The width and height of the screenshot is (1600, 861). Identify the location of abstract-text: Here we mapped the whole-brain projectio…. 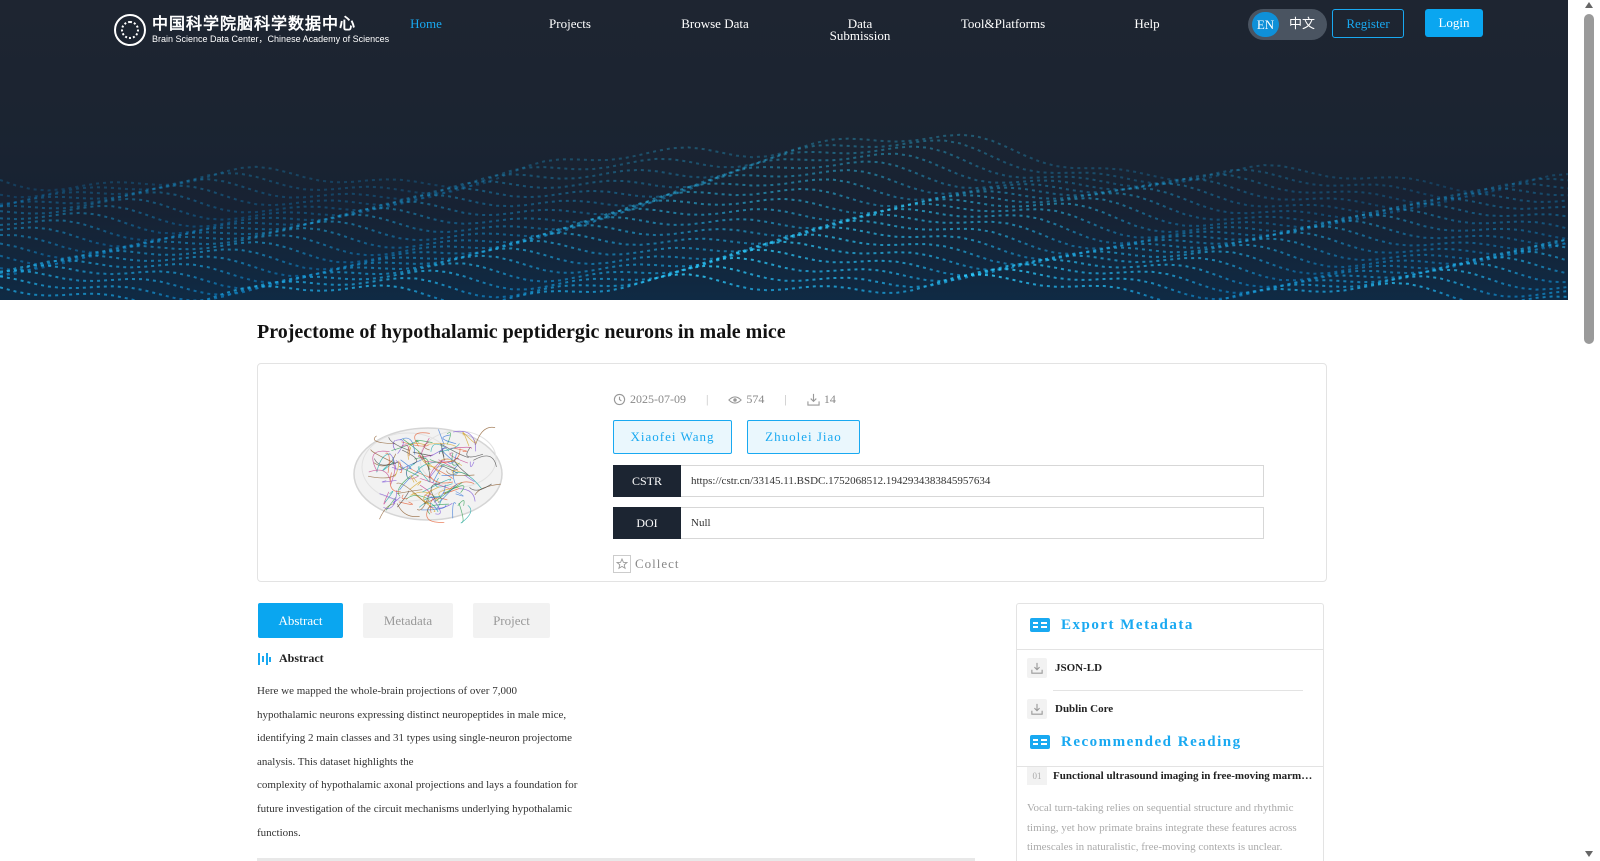
(432, 762).